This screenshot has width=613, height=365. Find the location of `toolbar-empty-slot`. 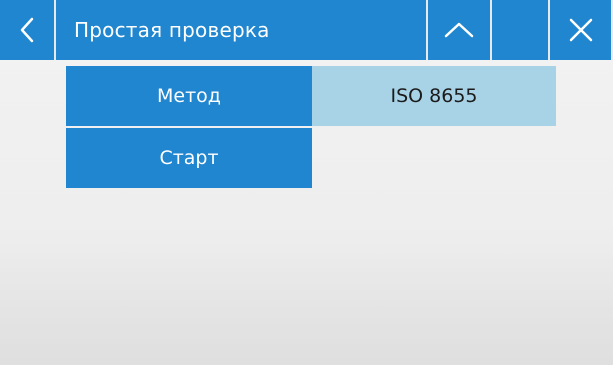

toolbar-empty-slot is located at coordinates (520, 30).